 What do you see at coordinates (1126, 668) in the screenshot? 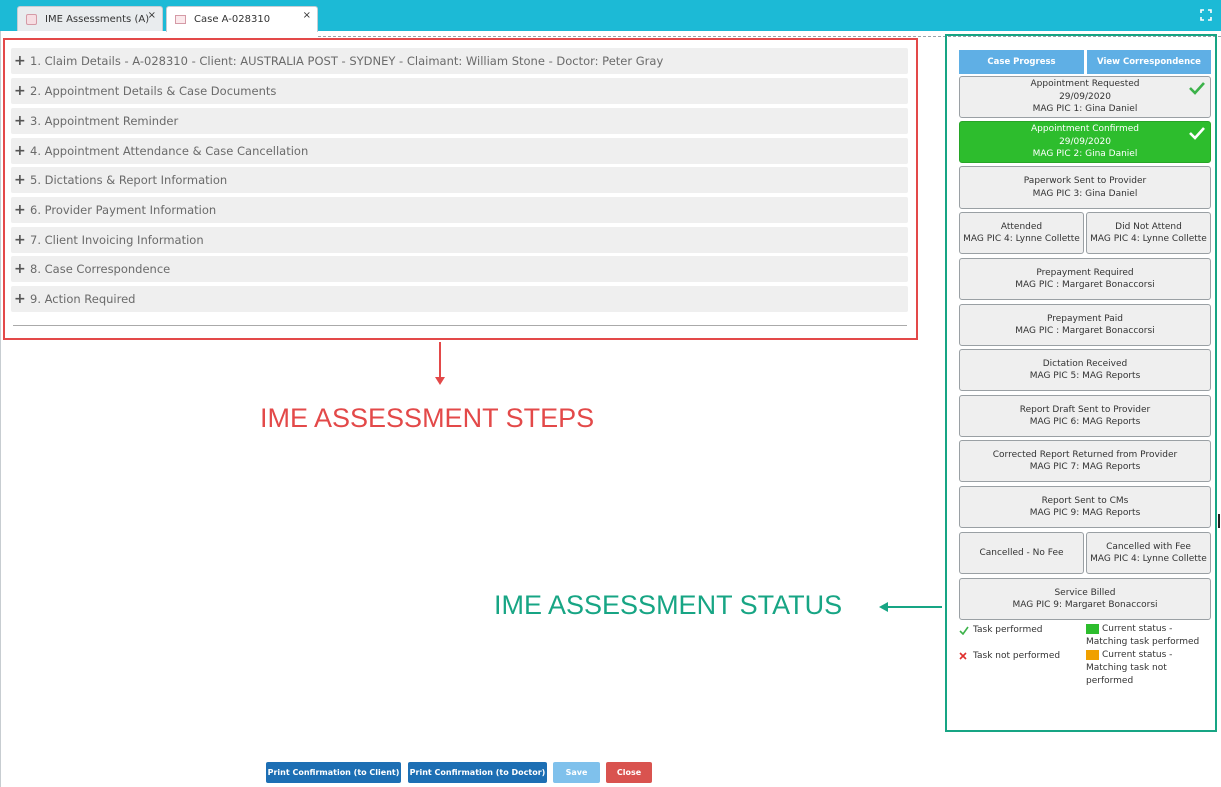
I see `legend-current-not-performed-2: Matching task not` at bounding box center [1126, 668].